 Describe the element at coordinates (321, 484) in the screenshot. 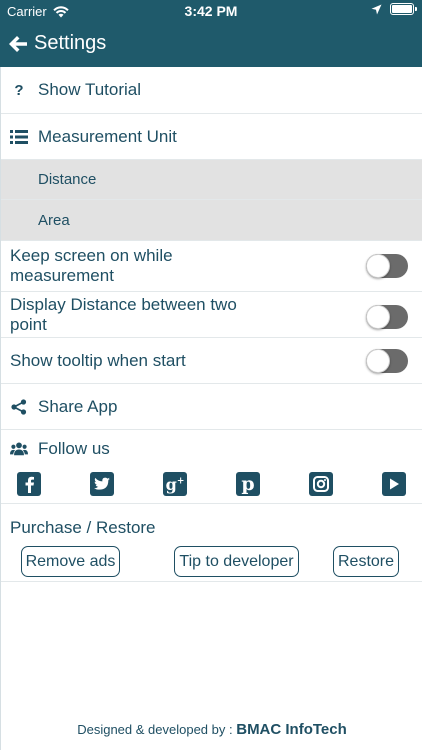

I see `instagram-icon` at that location.